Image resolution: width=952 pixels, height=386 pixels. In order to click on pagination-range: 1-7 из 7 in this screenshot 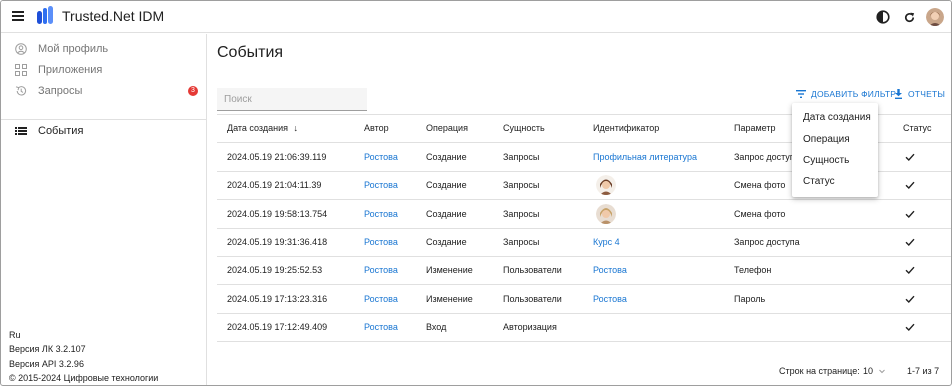, I will do `click(923, 371)`.